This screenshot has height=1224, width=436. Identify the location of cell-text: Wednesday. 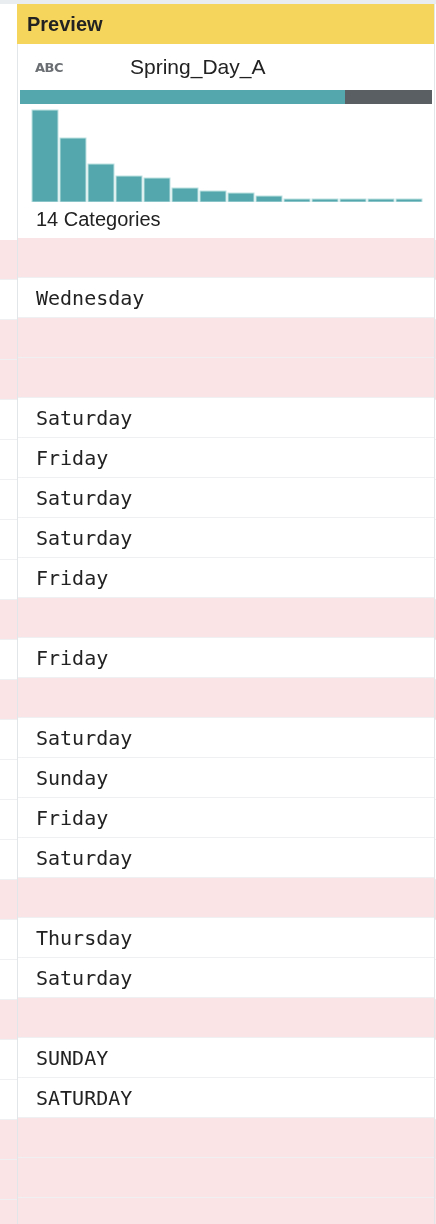
(90, 297).